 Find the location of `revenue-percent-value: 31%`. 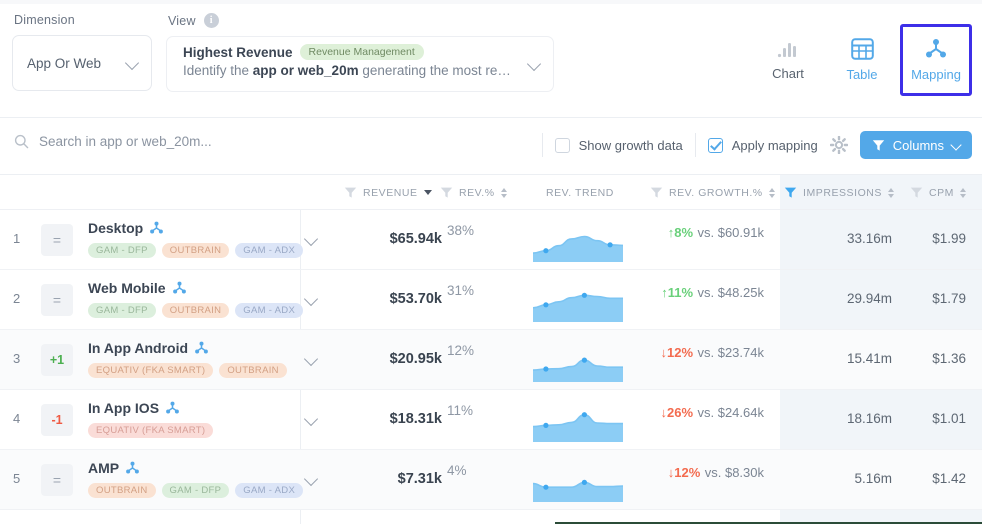

revenue-percent-value: 31% is located at coordinates (461, 290).